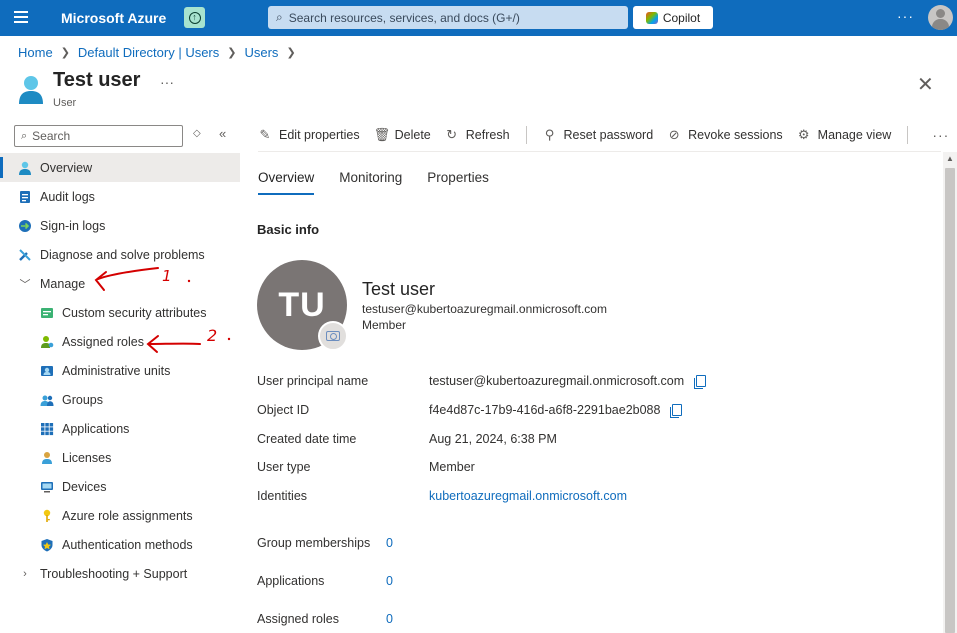  What do you see at coordinates (25, 573) in the screenshot?
I see `chevron-right-icon: ›` at bounding box center [25, 573].